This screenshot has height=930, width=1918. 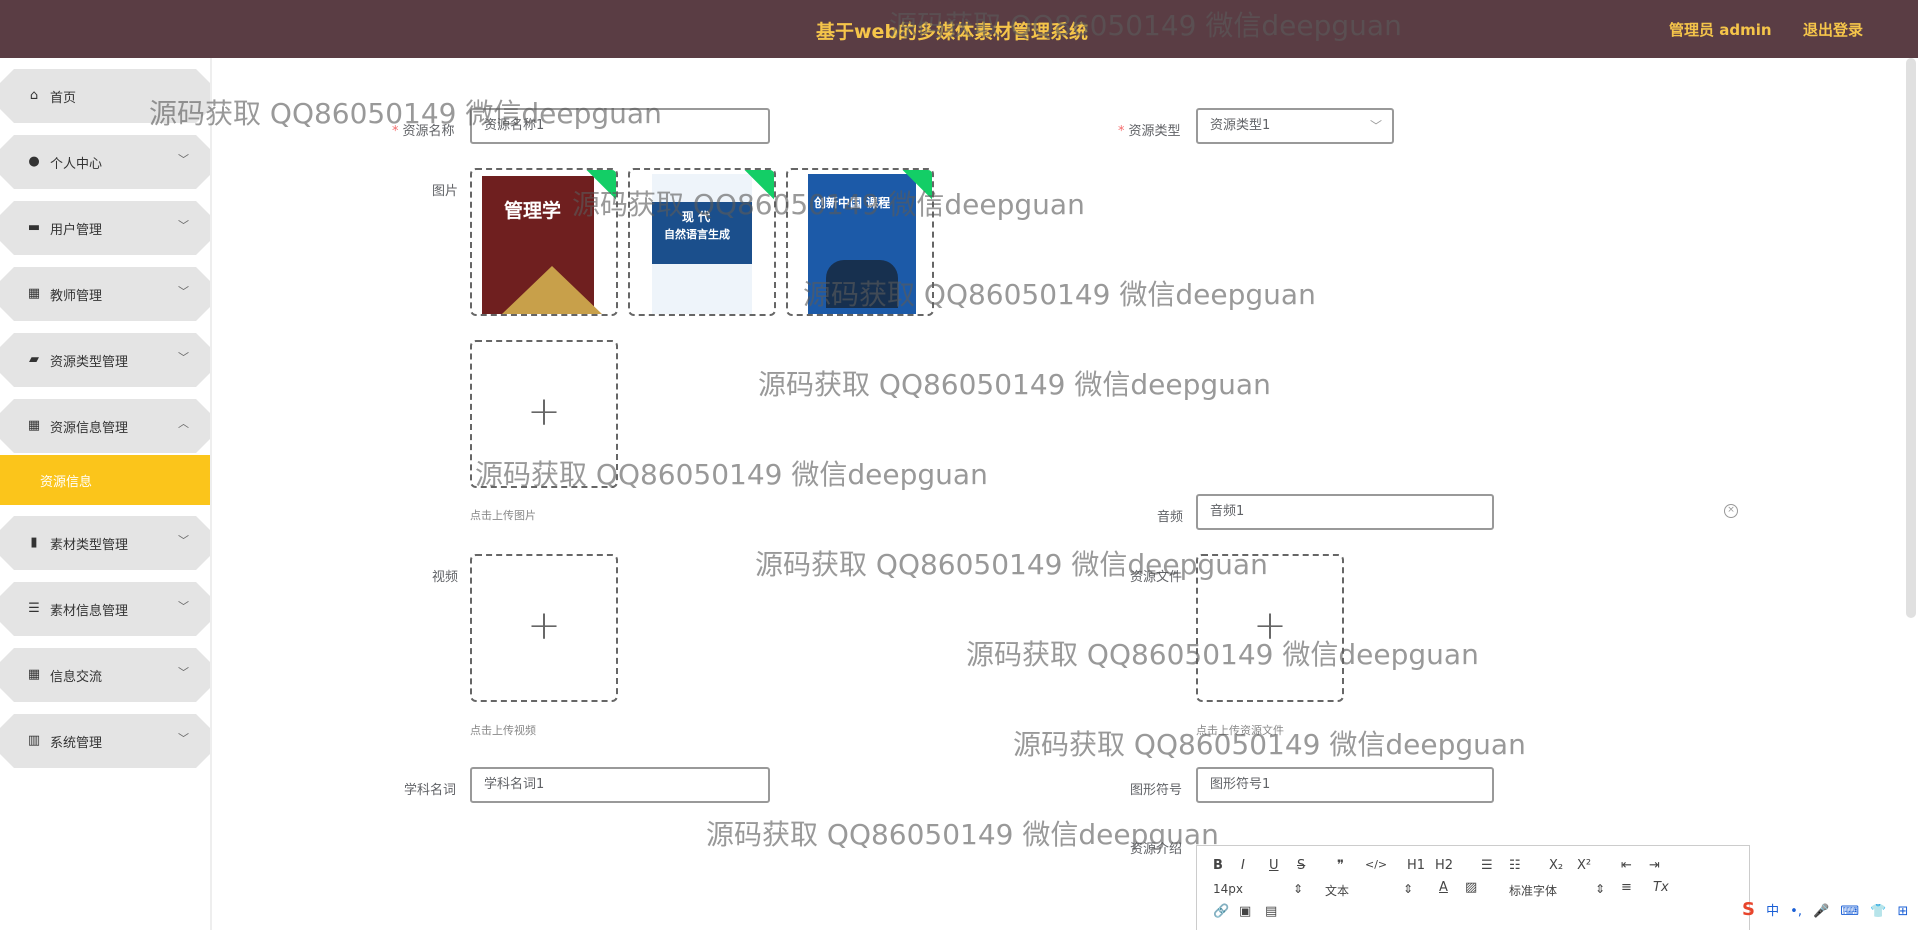 What do you see at coordinates (1654, 865) in the screenshot?
I see `indent-icon: ⇥` at bounding box center [1654, 865].